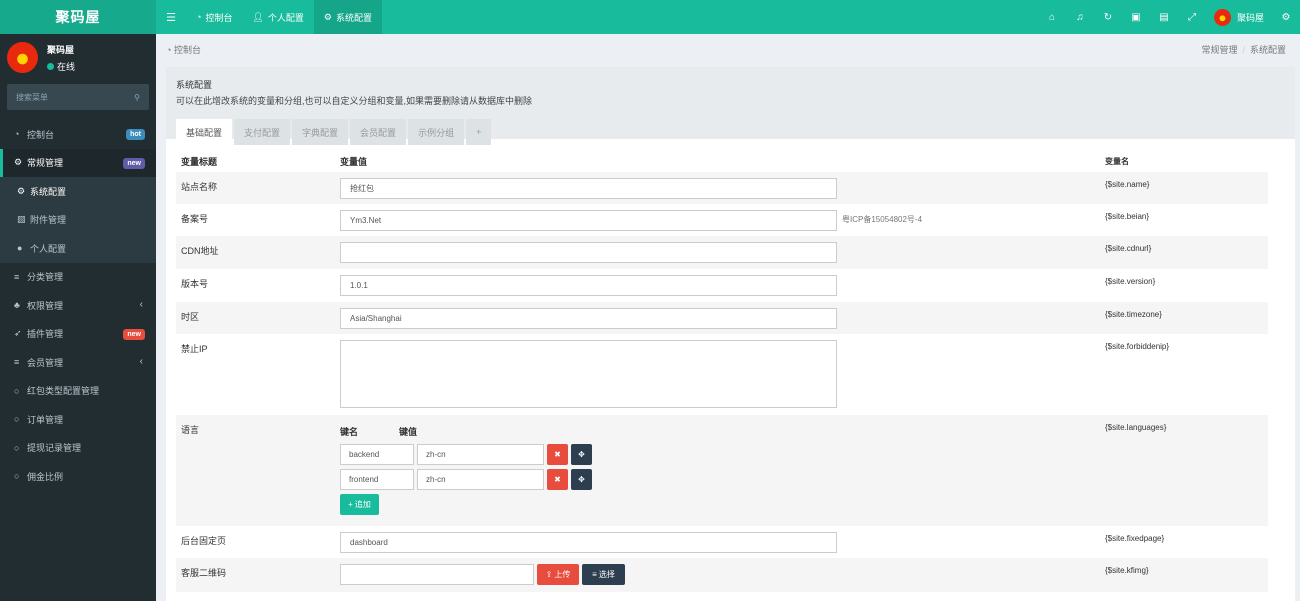  Describe the element at coordinates (562, 574) in the screenshot. I see `upload-label: 上传` at that location.